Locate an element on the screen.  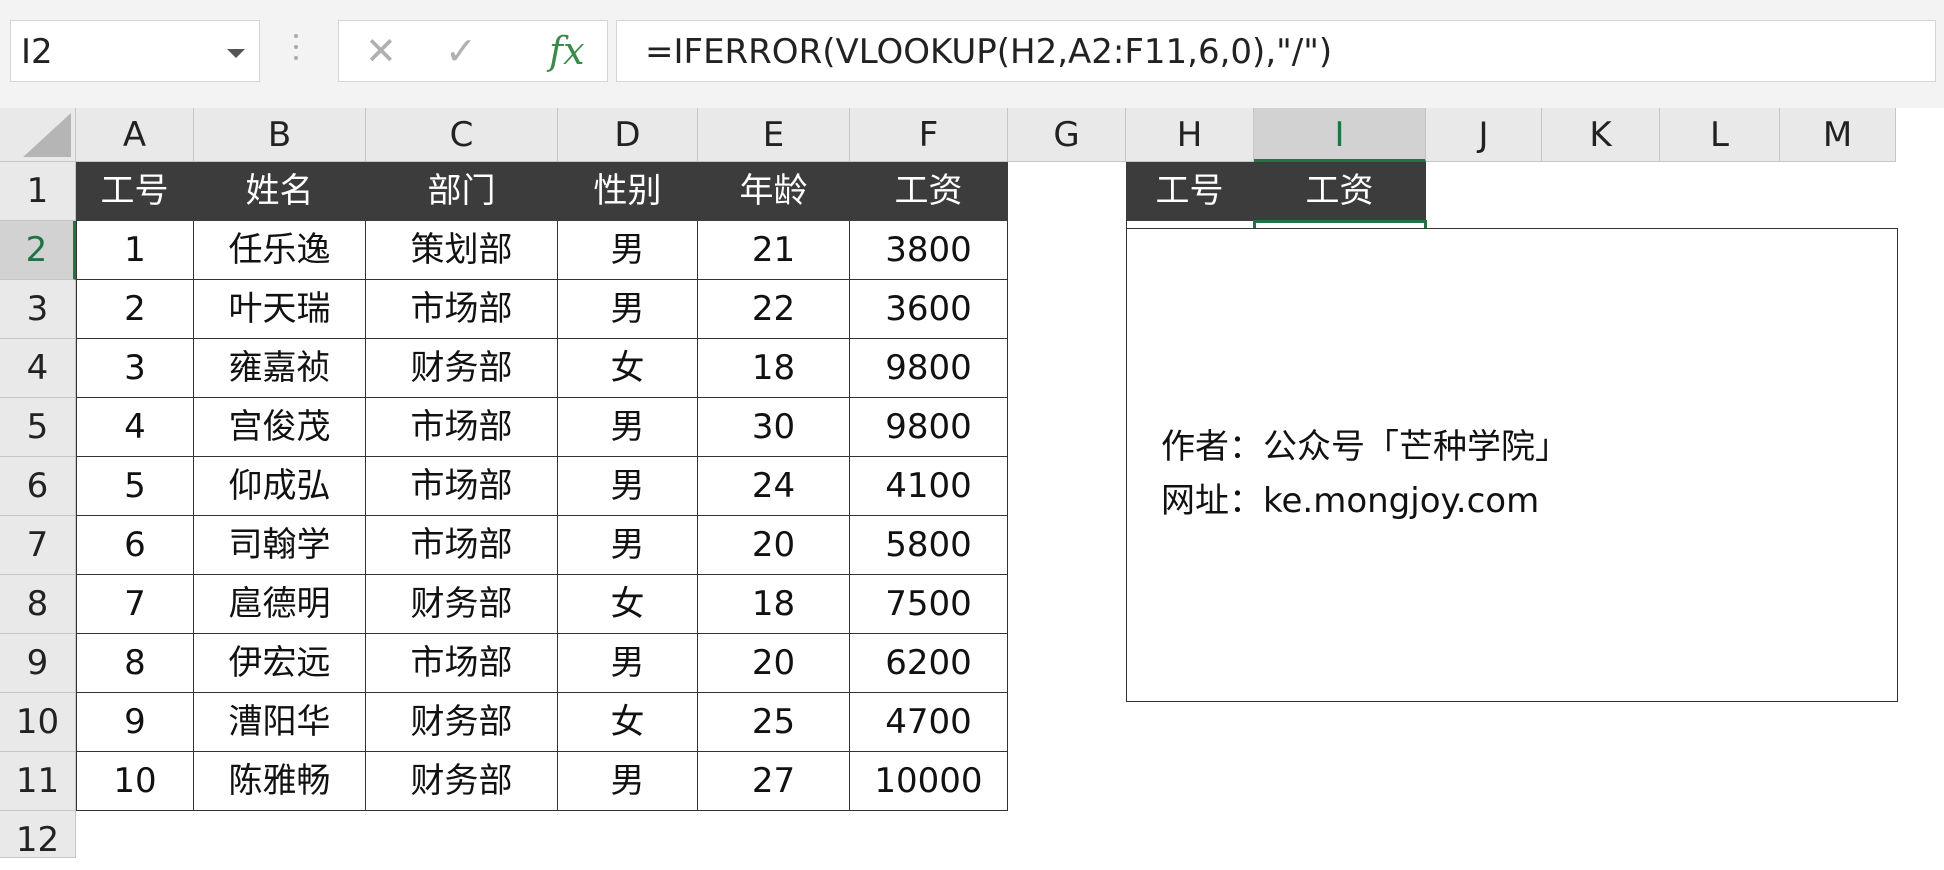
table-cell: 25 is located at coordinates (774, 722).